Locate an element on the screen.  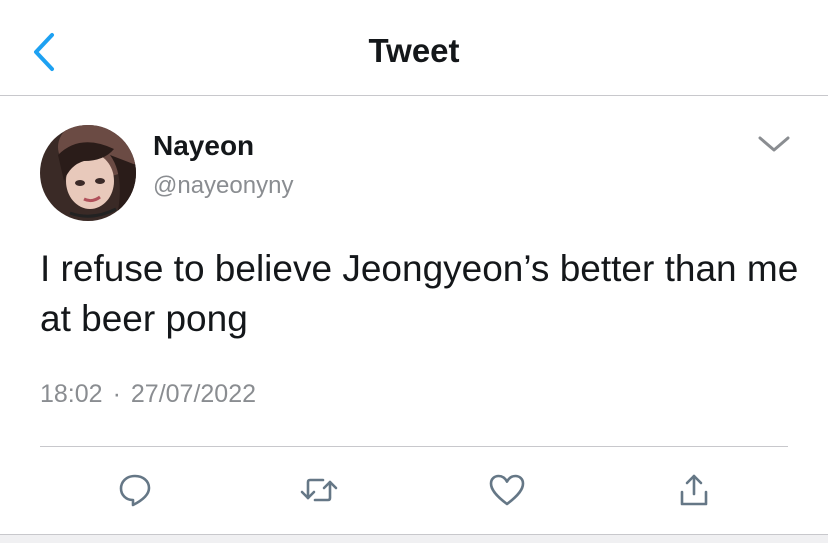
reply-icon is located at coordinates (135, 490).